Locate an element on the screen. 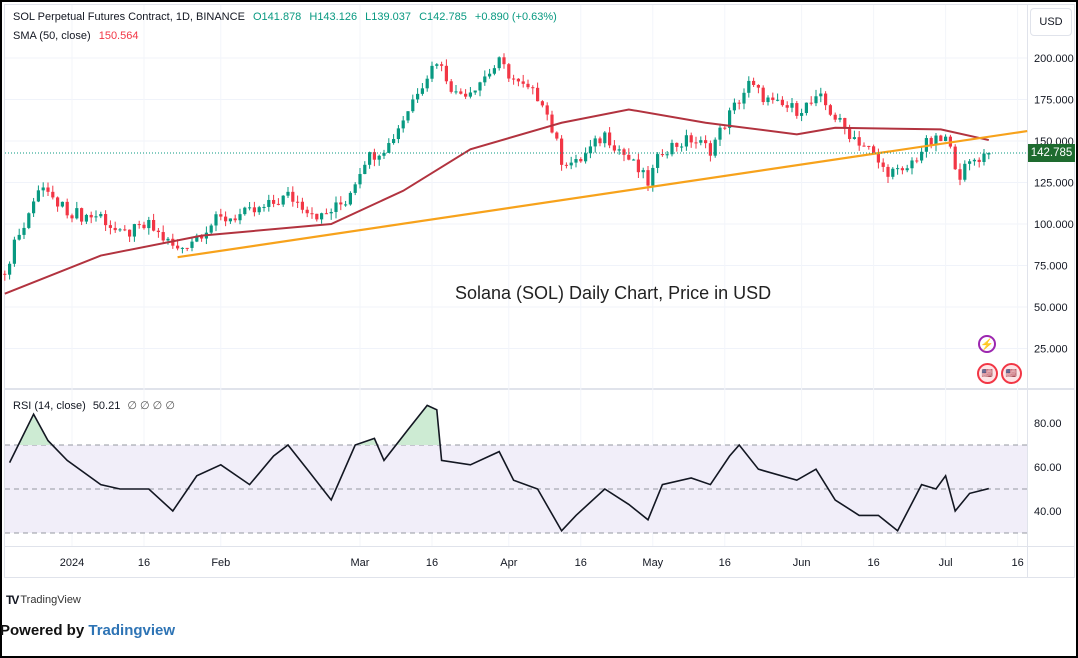 The width and height of the screenshot is (1078, 658). price-tick-label: 75.000 is located at coordinates (1051, 267).